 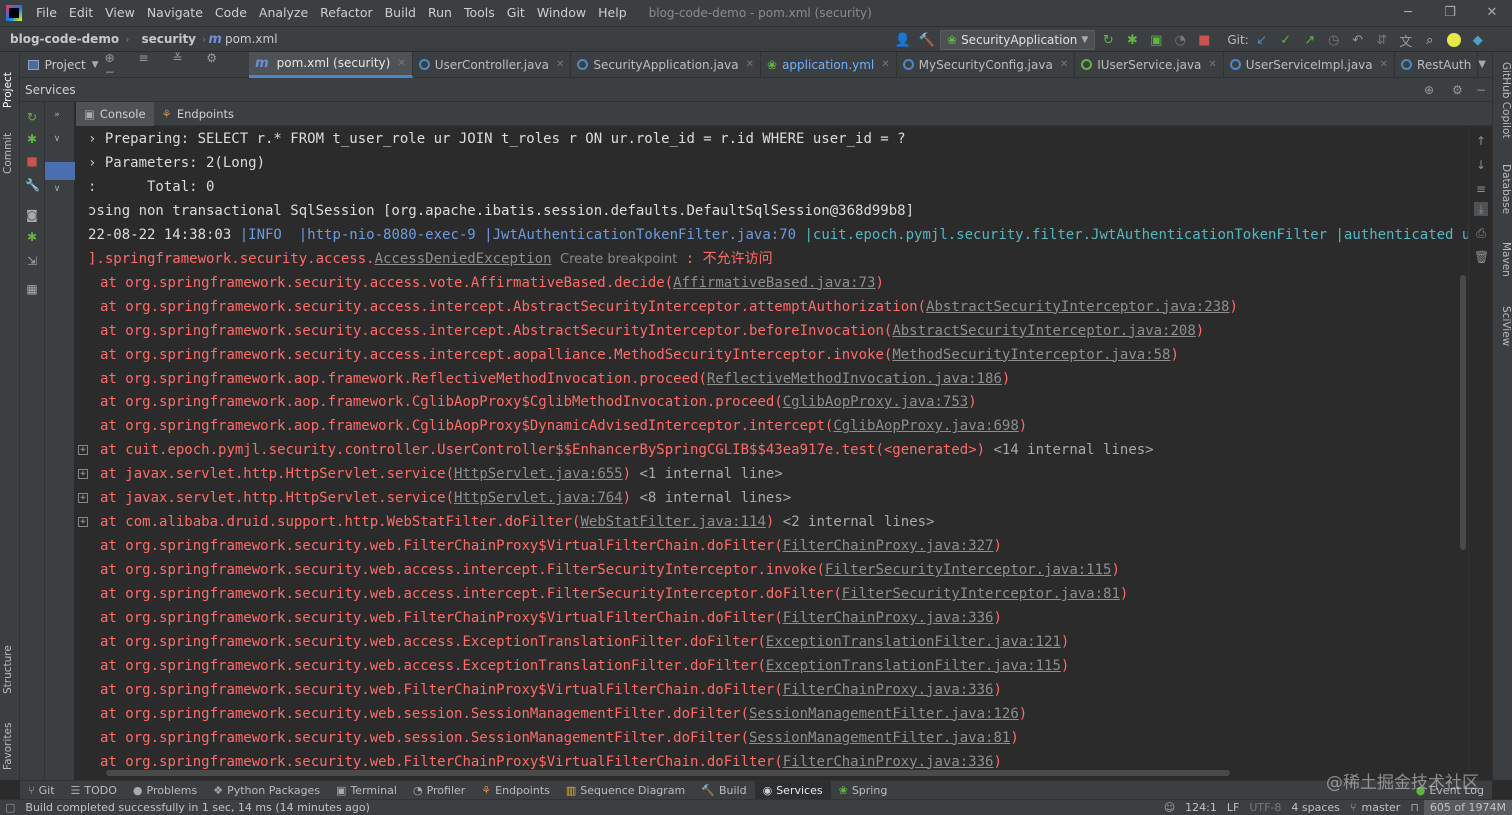 I want to click on memory-indicator: 605 of 1974M, so click(x=1467, y=807).